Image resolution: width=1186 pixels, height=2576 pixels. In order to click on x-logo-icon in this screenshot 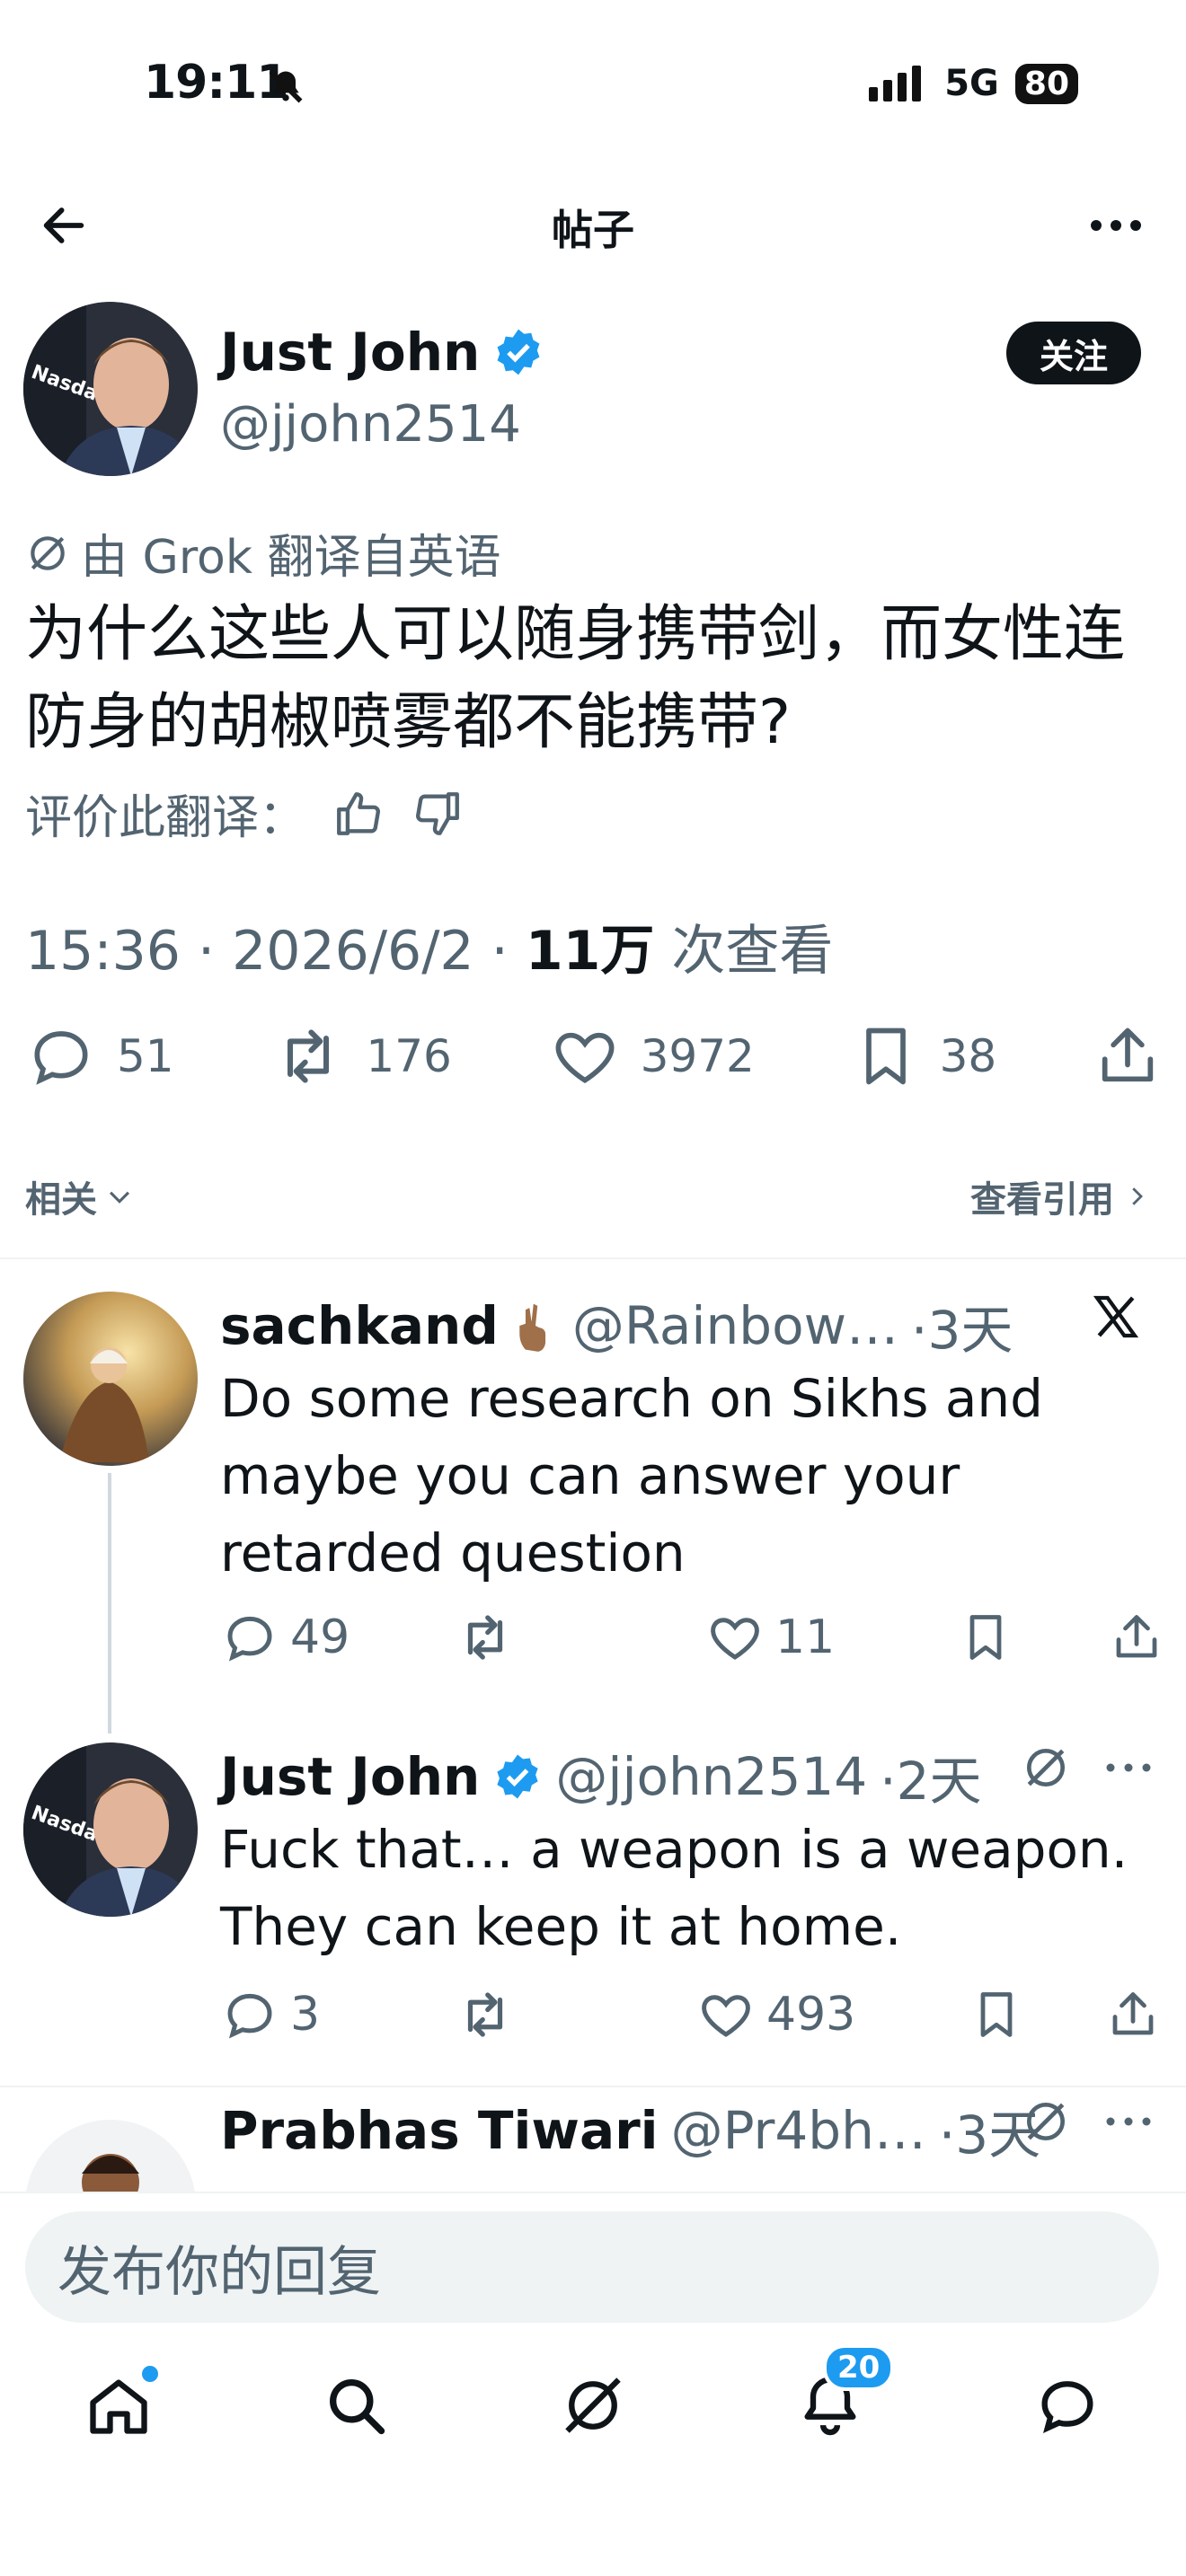, I will do `click(1116, 1317)`.